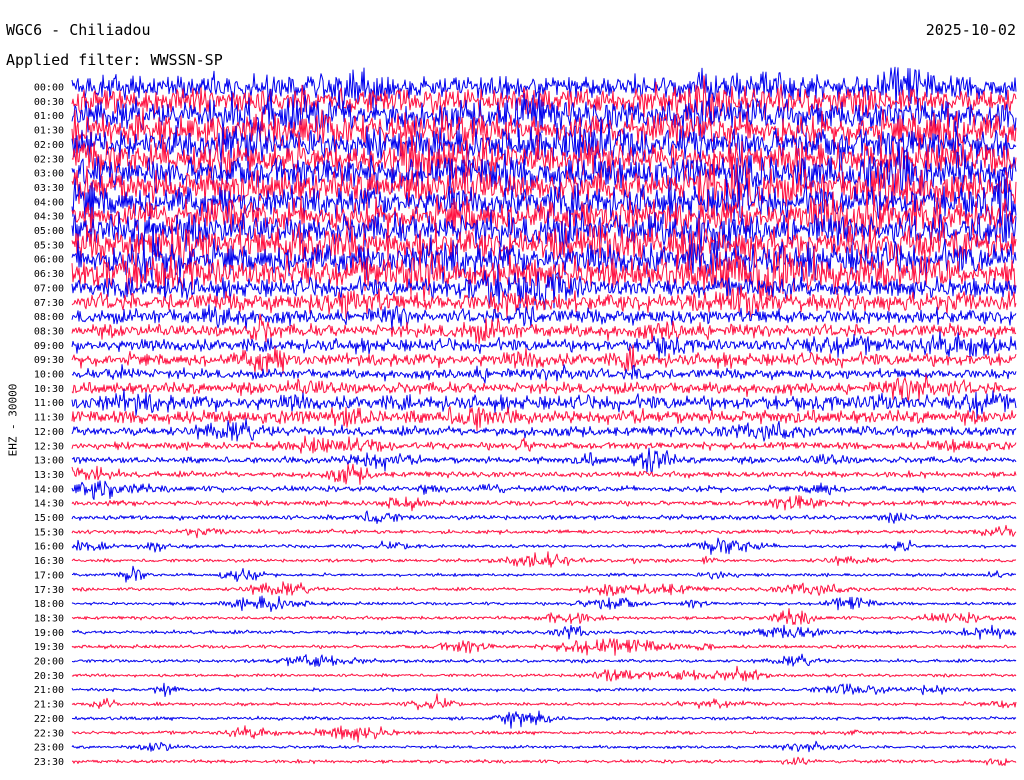 The width and height of the screenshot is (1024, 780). I want to click on time-tick-label: 09:00, so click(49, 346).